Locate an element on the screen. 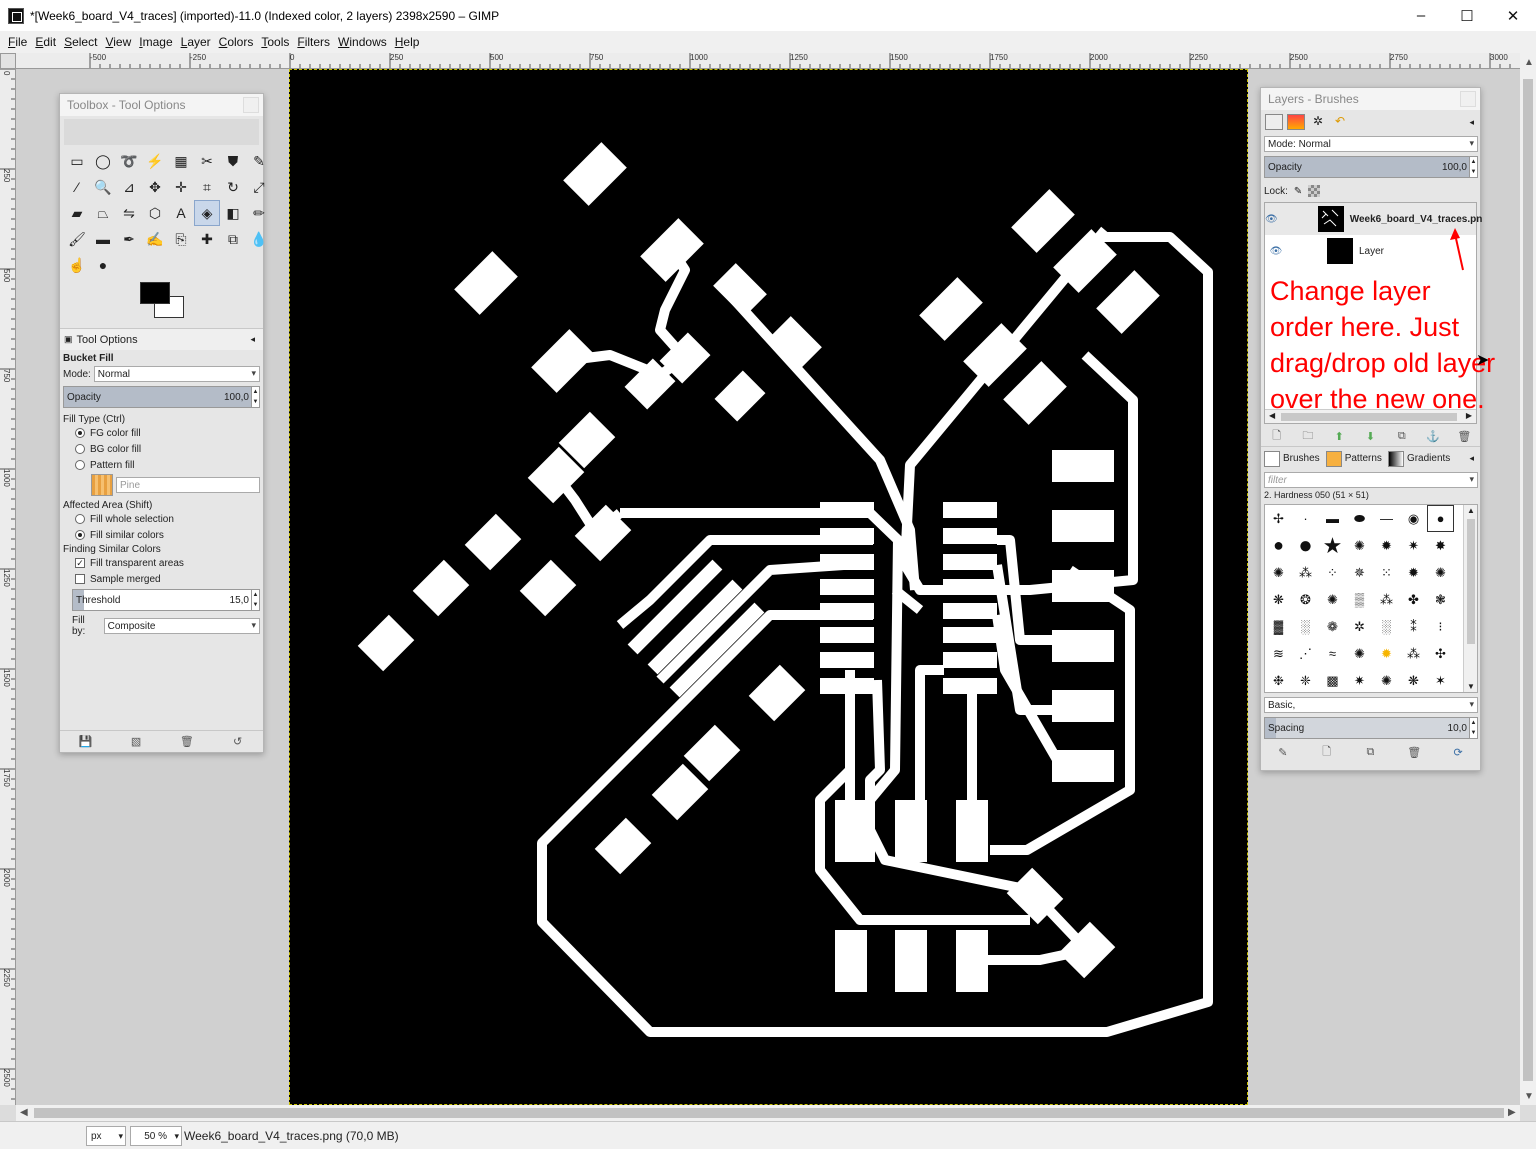  maximize-button: ☐ is located at coordinates (1467, 15).